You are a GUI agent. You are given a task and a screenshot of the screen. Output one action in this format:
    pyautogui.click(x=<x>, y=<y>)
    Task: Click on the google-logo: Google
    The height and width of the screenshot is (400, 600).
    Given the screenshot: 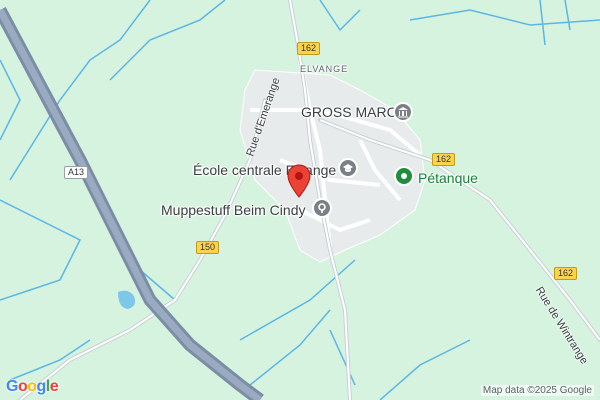 What is the action you would take?
    pyautogui.click(x=32, y=387)
    